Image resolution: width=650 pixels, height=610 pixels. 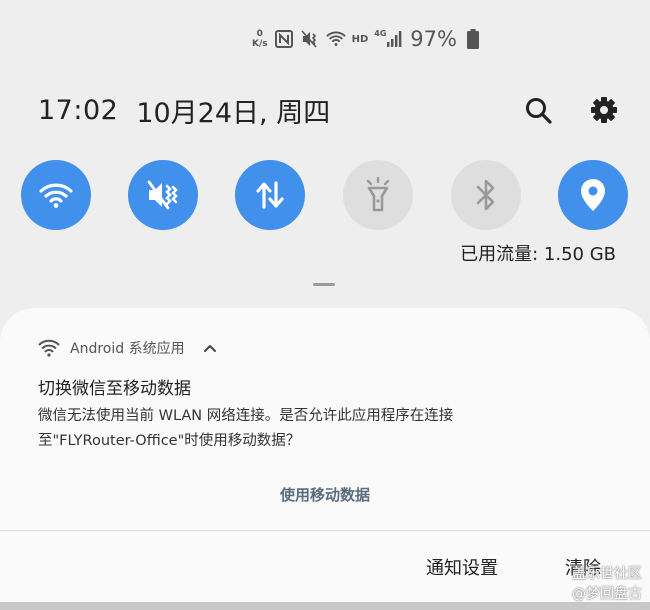 I want to click on bluetooth-icon, so click(x=485, y=195).